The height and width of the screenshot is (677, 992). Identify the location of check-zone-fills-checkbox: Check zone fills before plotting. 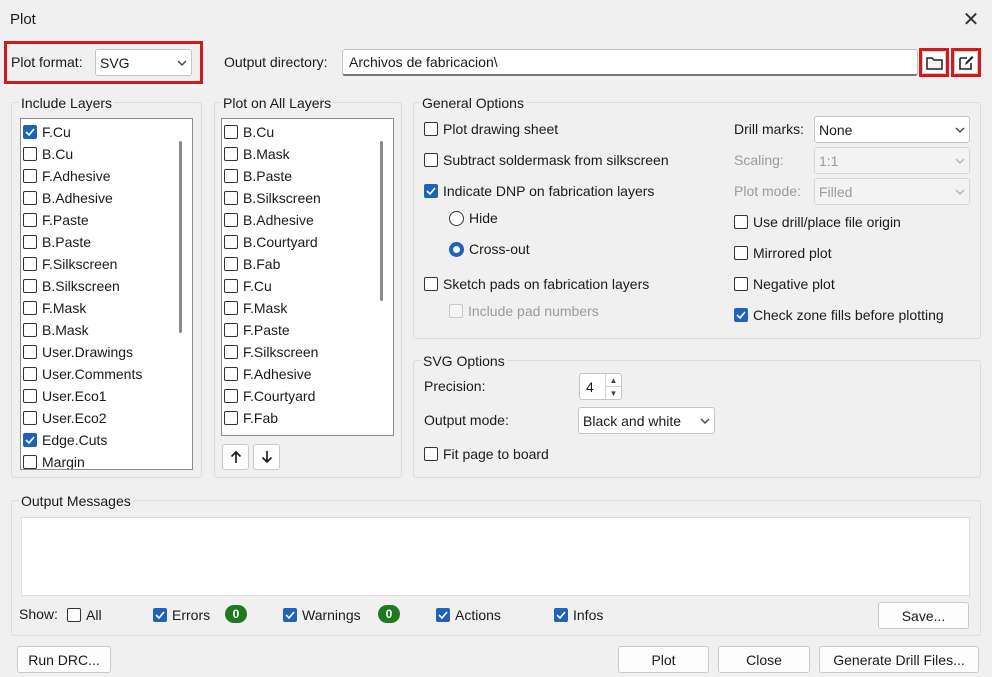
(839, 315).